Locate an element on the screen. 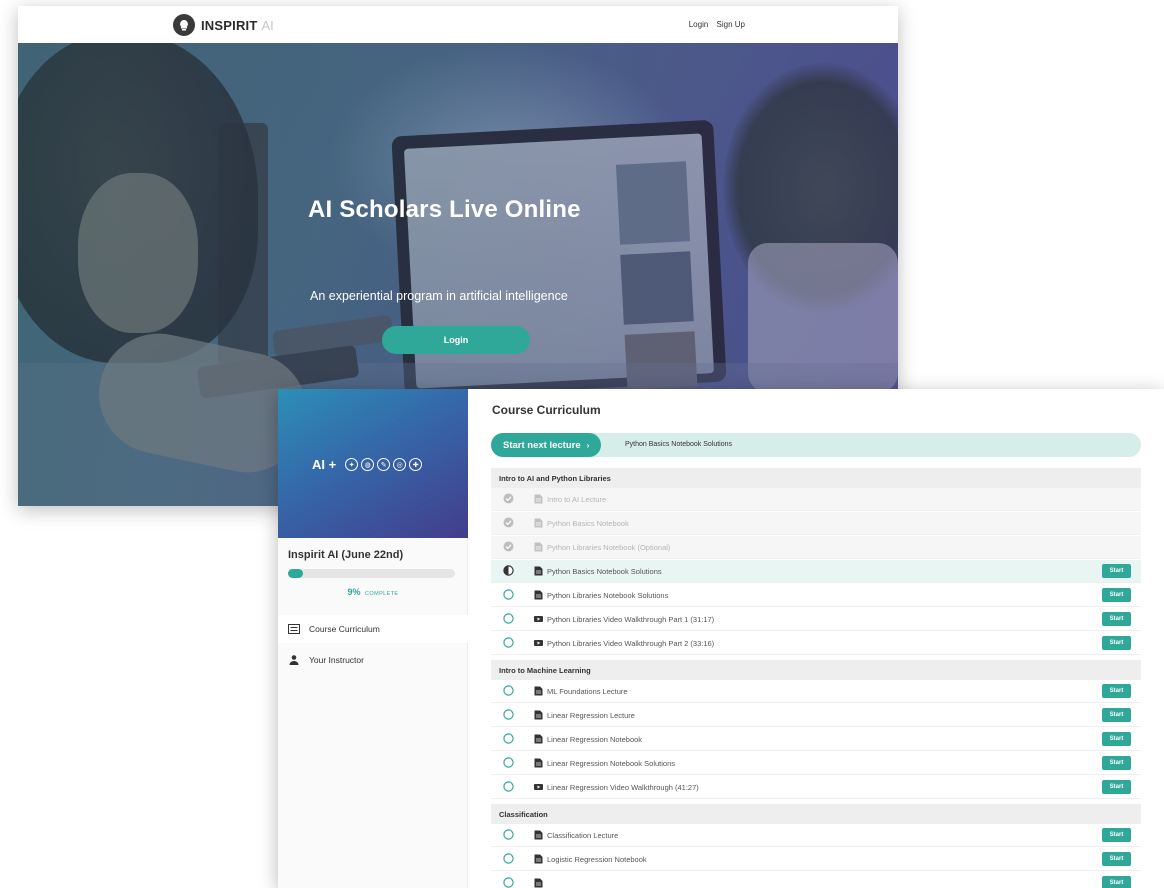  page-title: Course Curriculum is located at coordinates (546, 410).